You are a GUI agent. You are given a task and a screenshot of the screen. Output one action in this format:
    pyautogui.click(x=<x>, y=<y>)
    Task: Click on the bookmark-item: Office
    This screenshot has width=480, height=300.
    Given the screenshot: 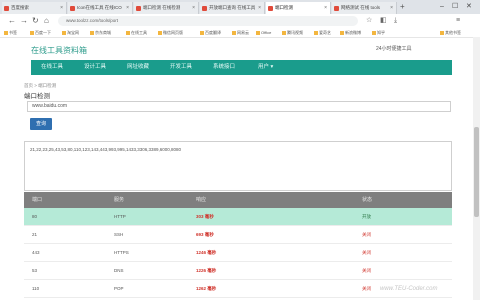 What is the action you would take?
    pyautogui.click(x=263, y=32)
    